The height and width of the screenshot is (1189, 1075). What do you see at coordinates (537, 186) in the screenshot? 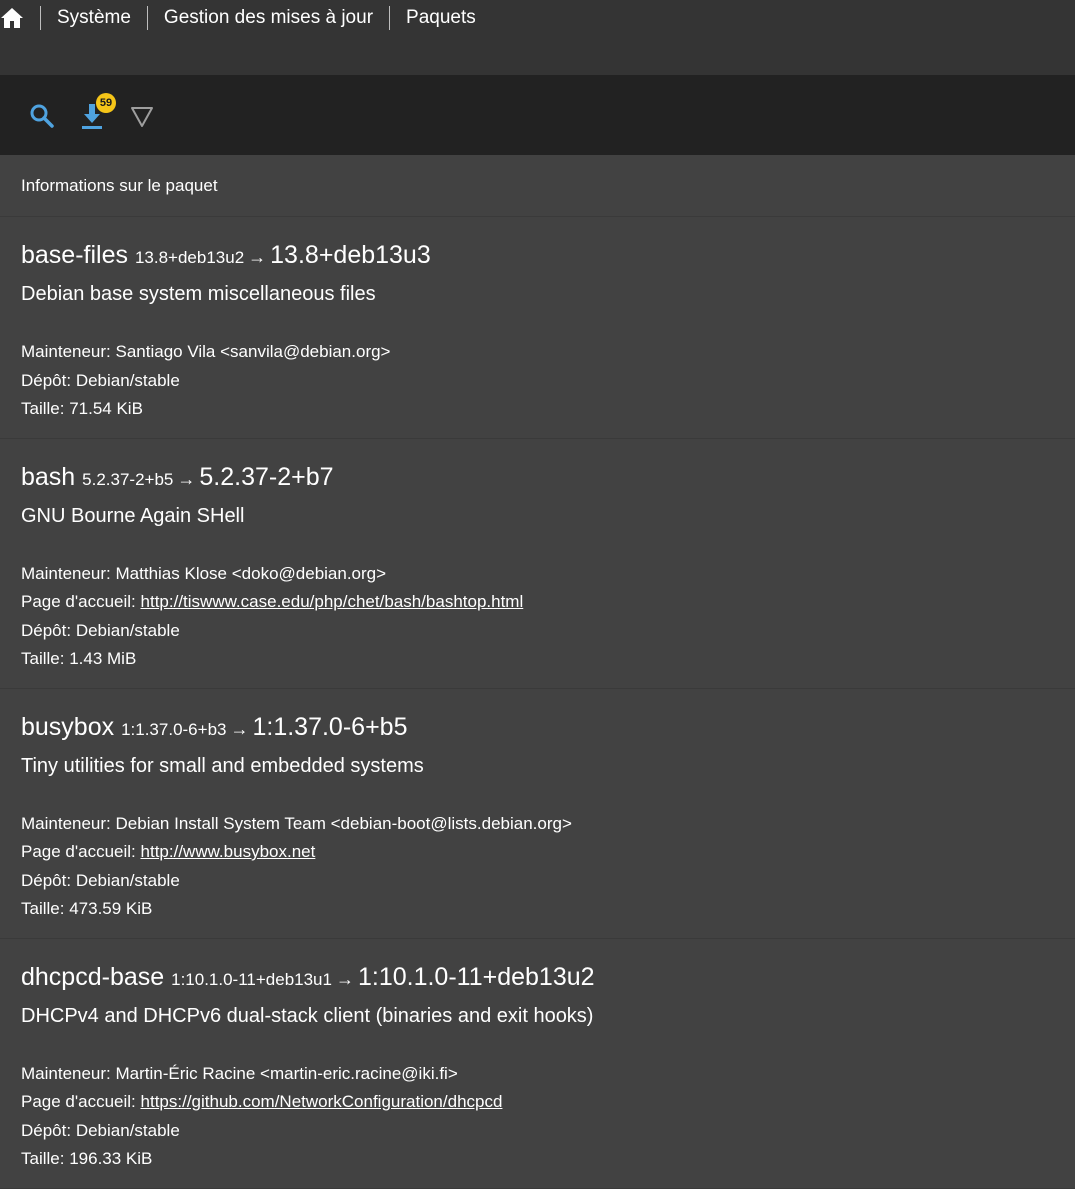
I see `section-title: Informations sur le paquet` at bounding box center [537, 186].